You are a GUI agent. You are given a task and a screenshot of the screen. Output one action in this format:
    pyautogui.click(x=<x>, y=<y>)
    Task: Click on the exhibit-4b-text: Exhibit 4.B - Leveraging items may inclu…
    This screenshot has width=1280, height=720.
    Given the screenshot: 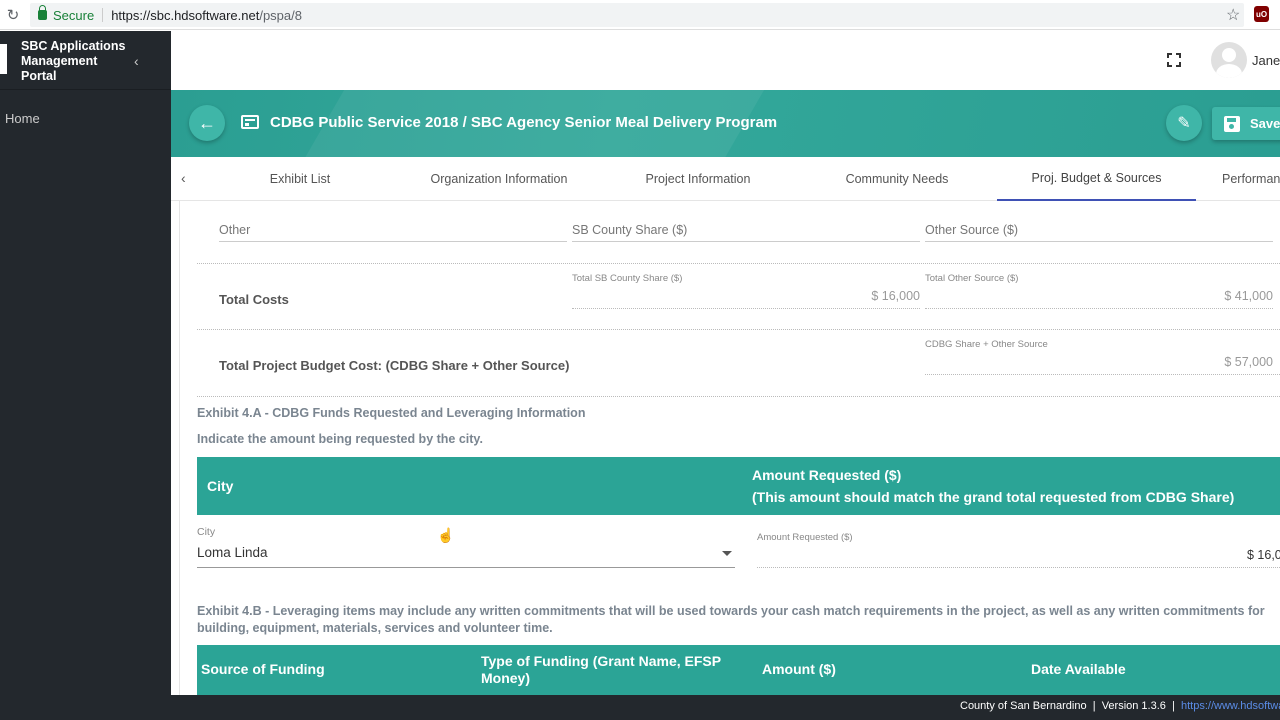 What is the action you would take?
    pyautogui.click(x=731, y=619)
    